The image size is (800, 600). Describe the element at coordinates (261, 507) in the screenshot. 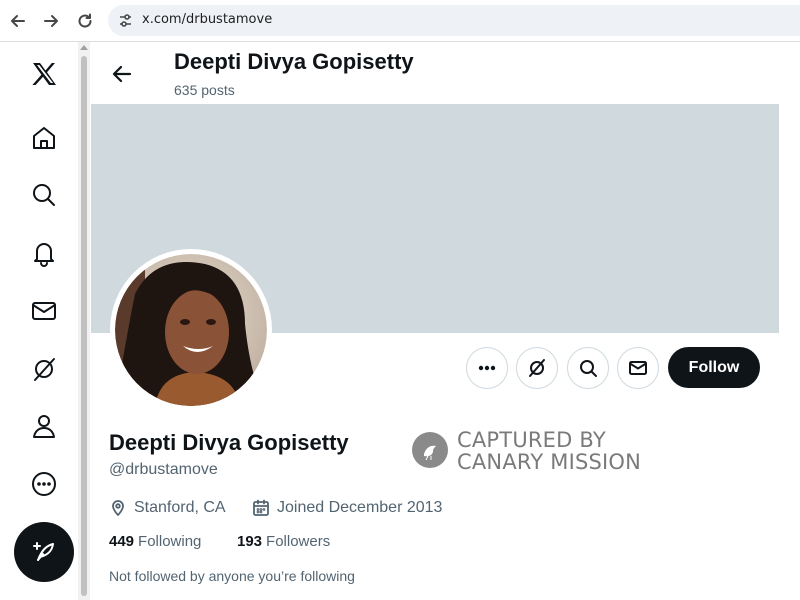

I see `calendar-icon` at that location.